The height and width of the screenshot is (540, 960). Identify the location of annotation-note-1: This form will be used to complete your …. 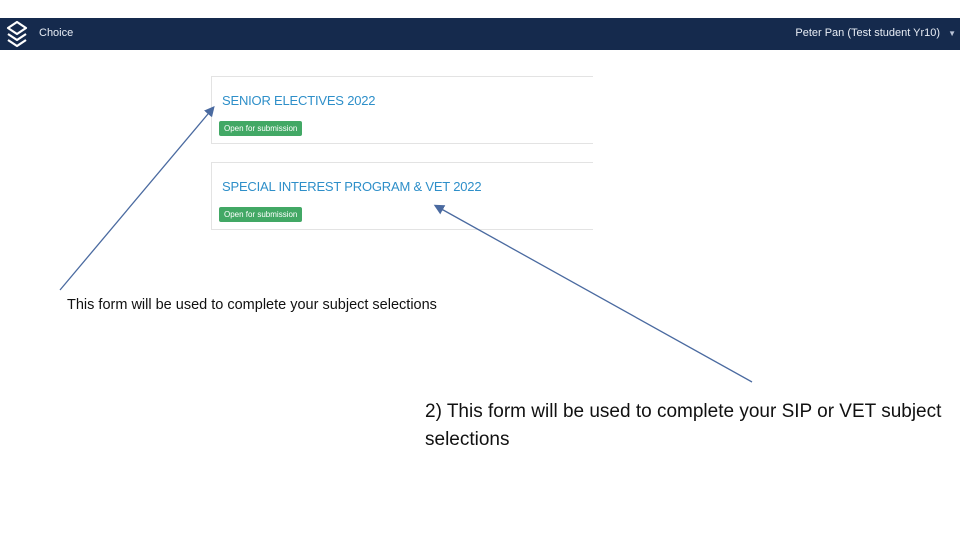
(252, 305).